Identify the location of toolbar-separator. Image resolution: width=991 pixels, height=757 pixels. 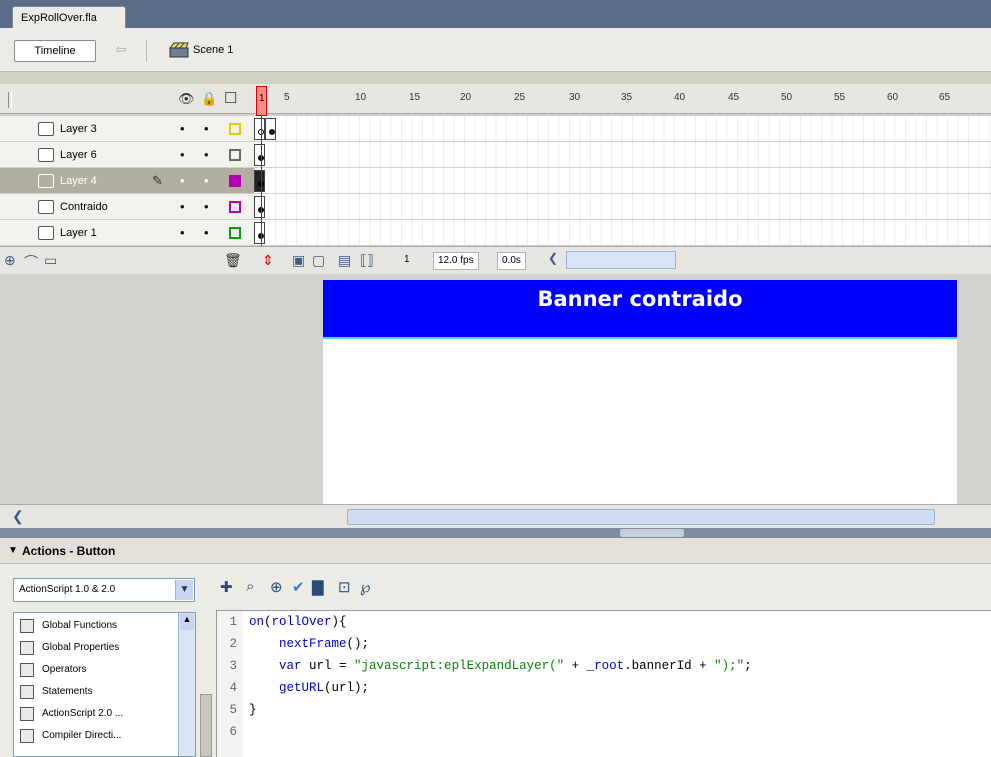
(146, 51).